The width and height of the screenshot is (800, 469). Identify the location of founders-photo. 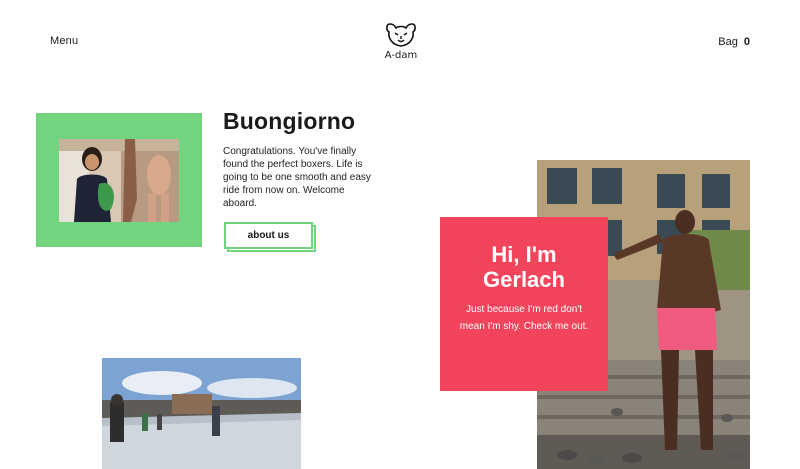
(119, 180).